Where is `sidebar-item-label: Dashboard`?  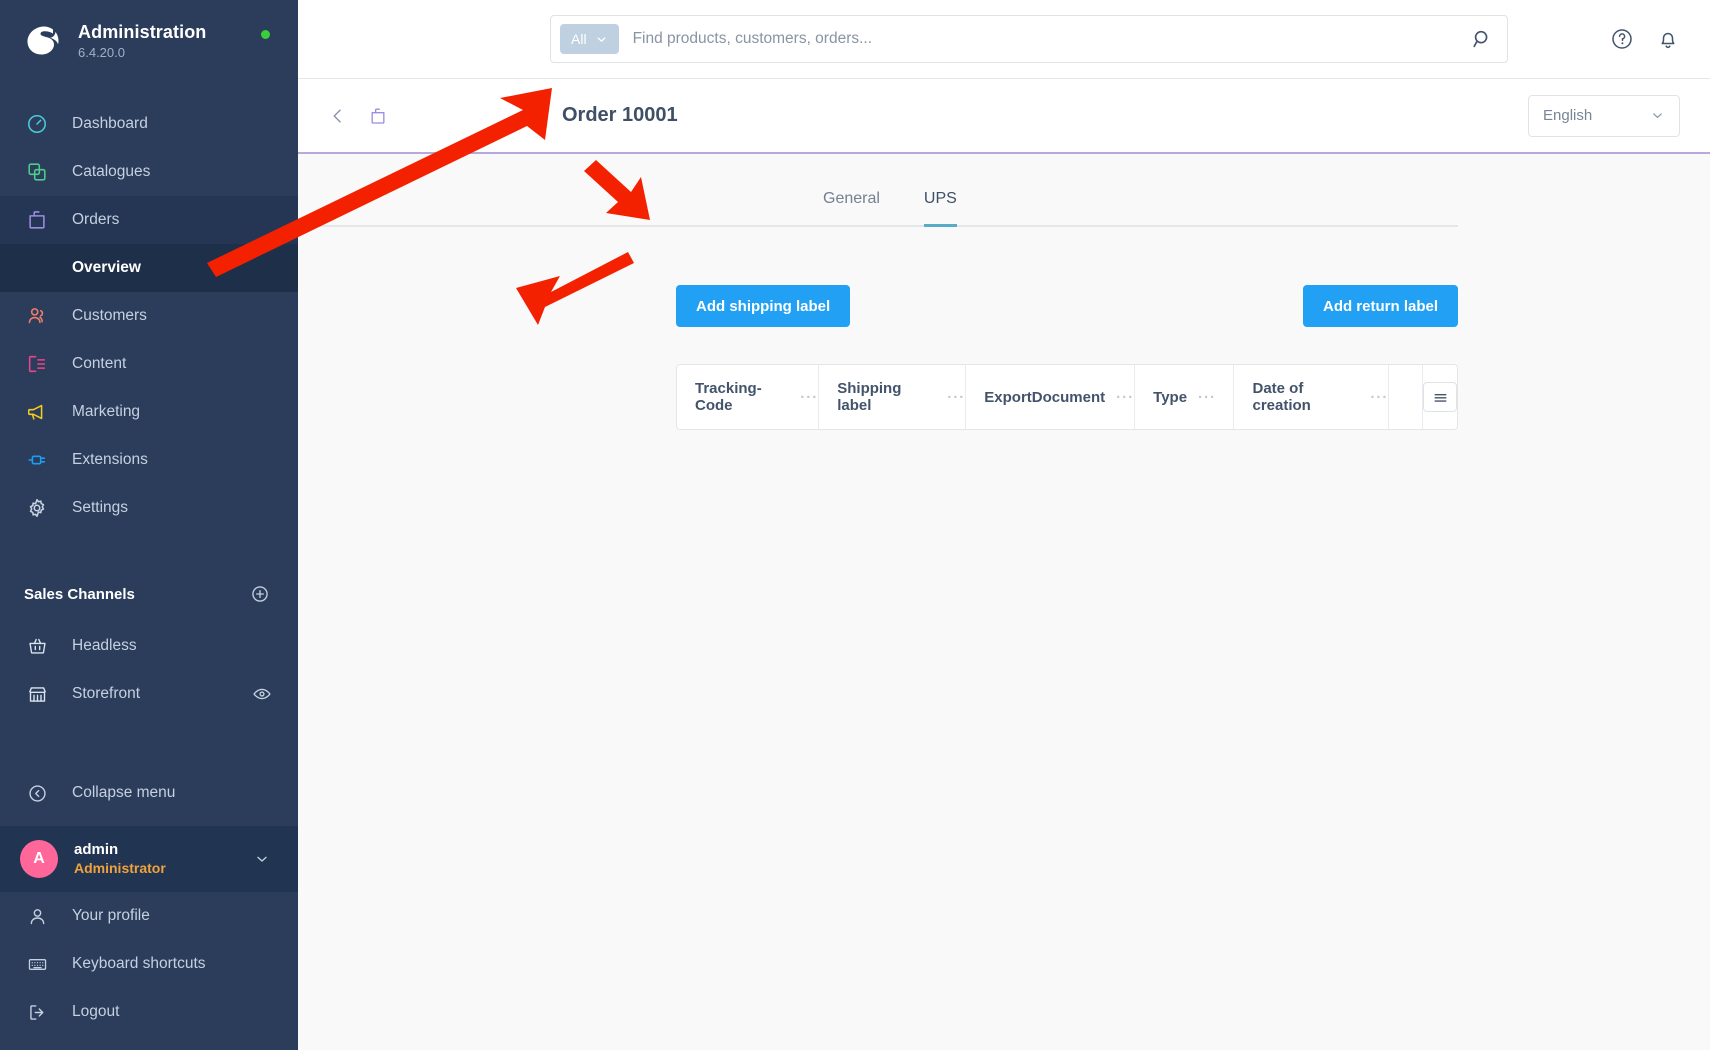 sidebar-item-label: Dashboard is located at coordinates (110, 123).